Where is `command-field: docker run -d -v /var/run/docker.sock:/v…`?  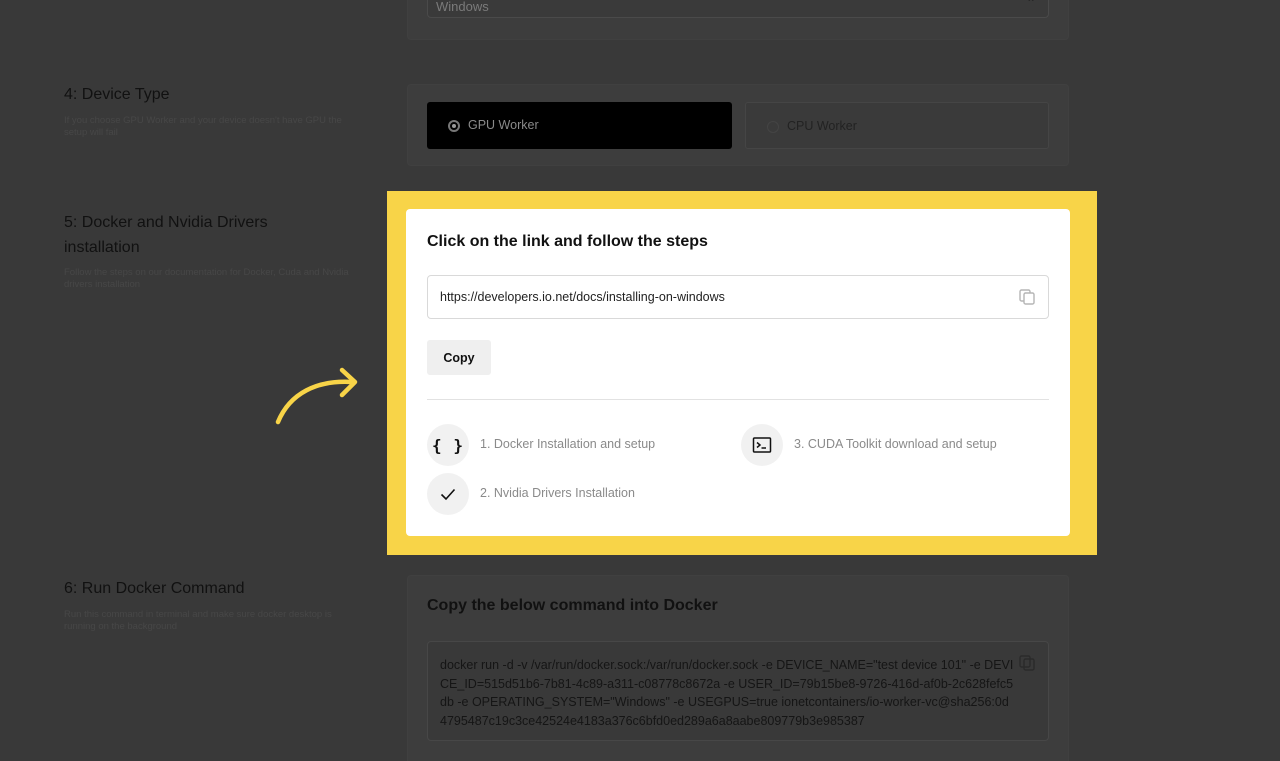
command-field: docker run -d -v /var/run/docker.sock:/v… is located at coordinates (738, 691).